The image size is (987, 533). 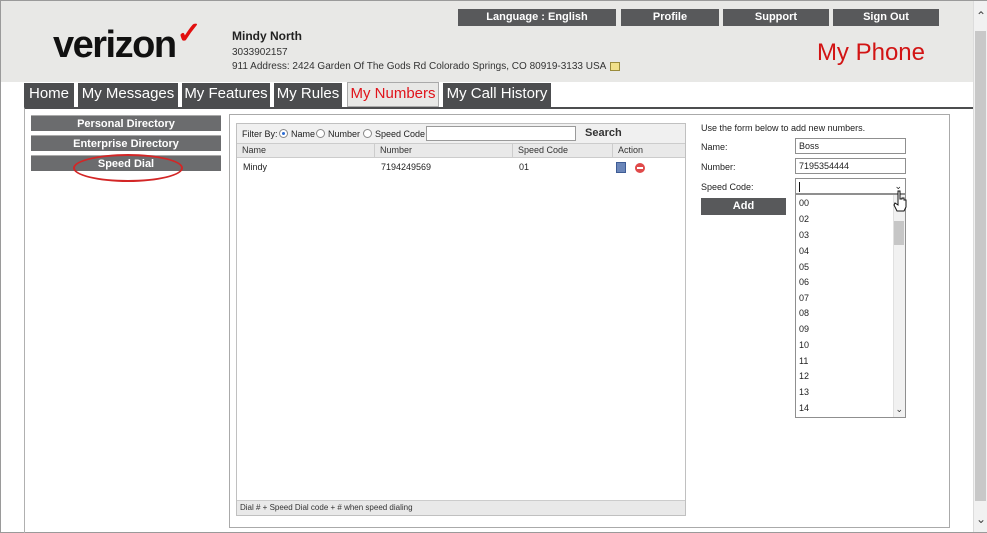 I want to click on option-04: 04, so click(x=804, y=251).